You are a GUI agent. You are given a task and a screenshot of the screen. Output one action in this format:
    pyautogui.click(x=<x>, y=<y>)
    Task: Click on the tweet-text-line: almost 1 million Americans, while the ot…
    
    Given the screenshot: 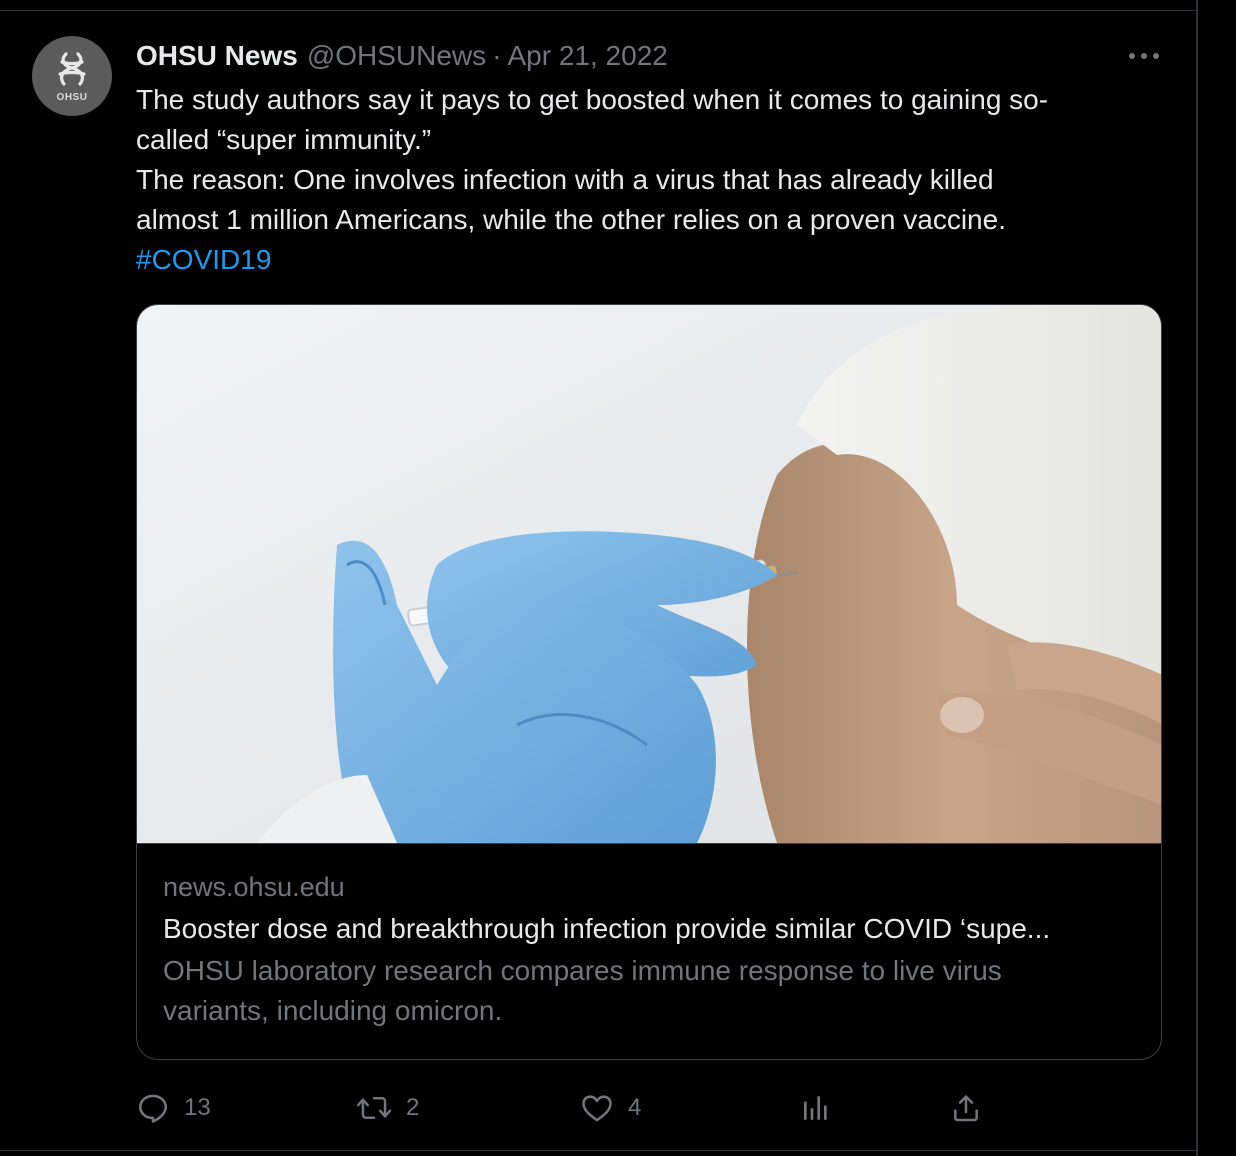 What is the action you would take?
    pyautogui.click(x=571, y=219)
    